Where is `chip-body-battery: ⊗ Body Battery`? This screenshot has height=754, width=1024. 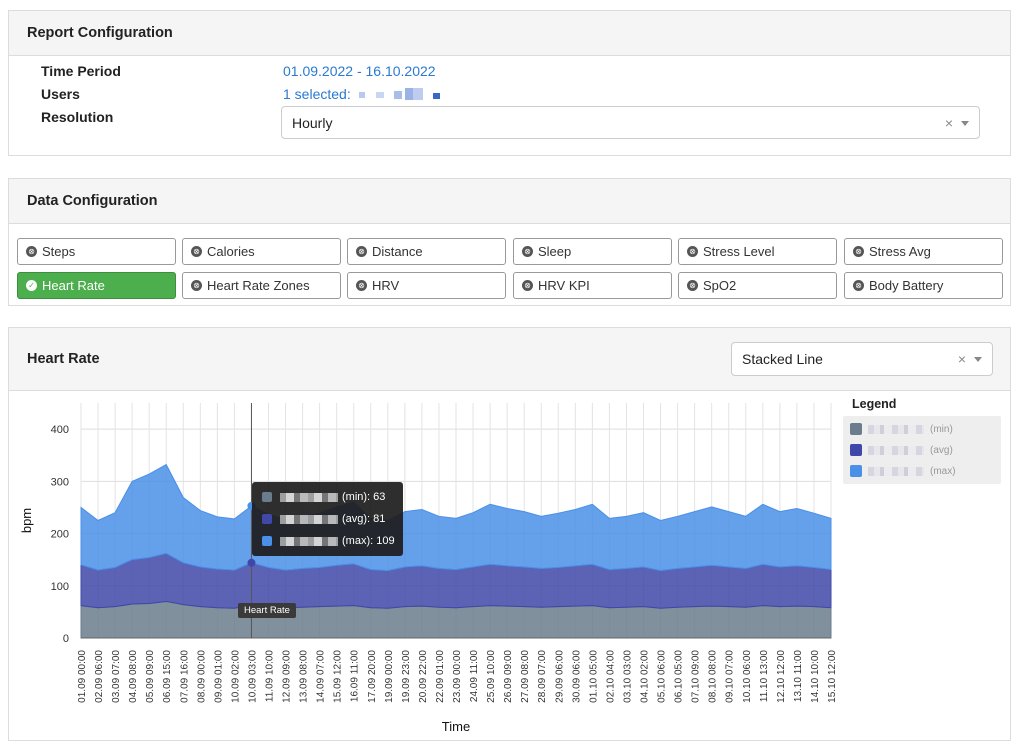 chip-body-battery: ⊗ Body Battery is located at coordinates (923, 285).